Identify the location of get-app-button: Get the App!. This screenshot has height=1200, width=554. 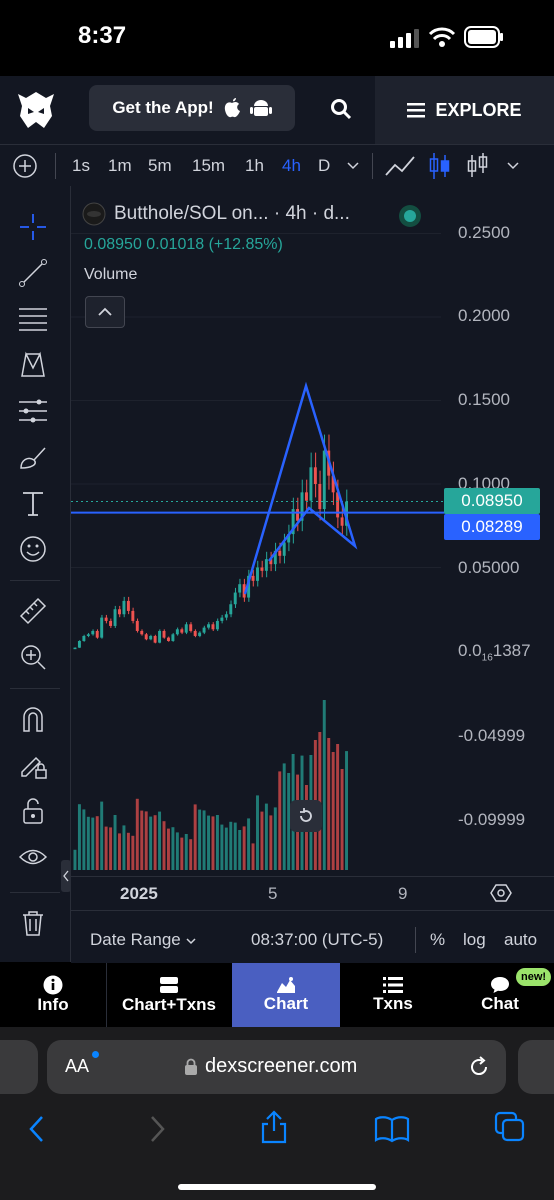
(192, 108).